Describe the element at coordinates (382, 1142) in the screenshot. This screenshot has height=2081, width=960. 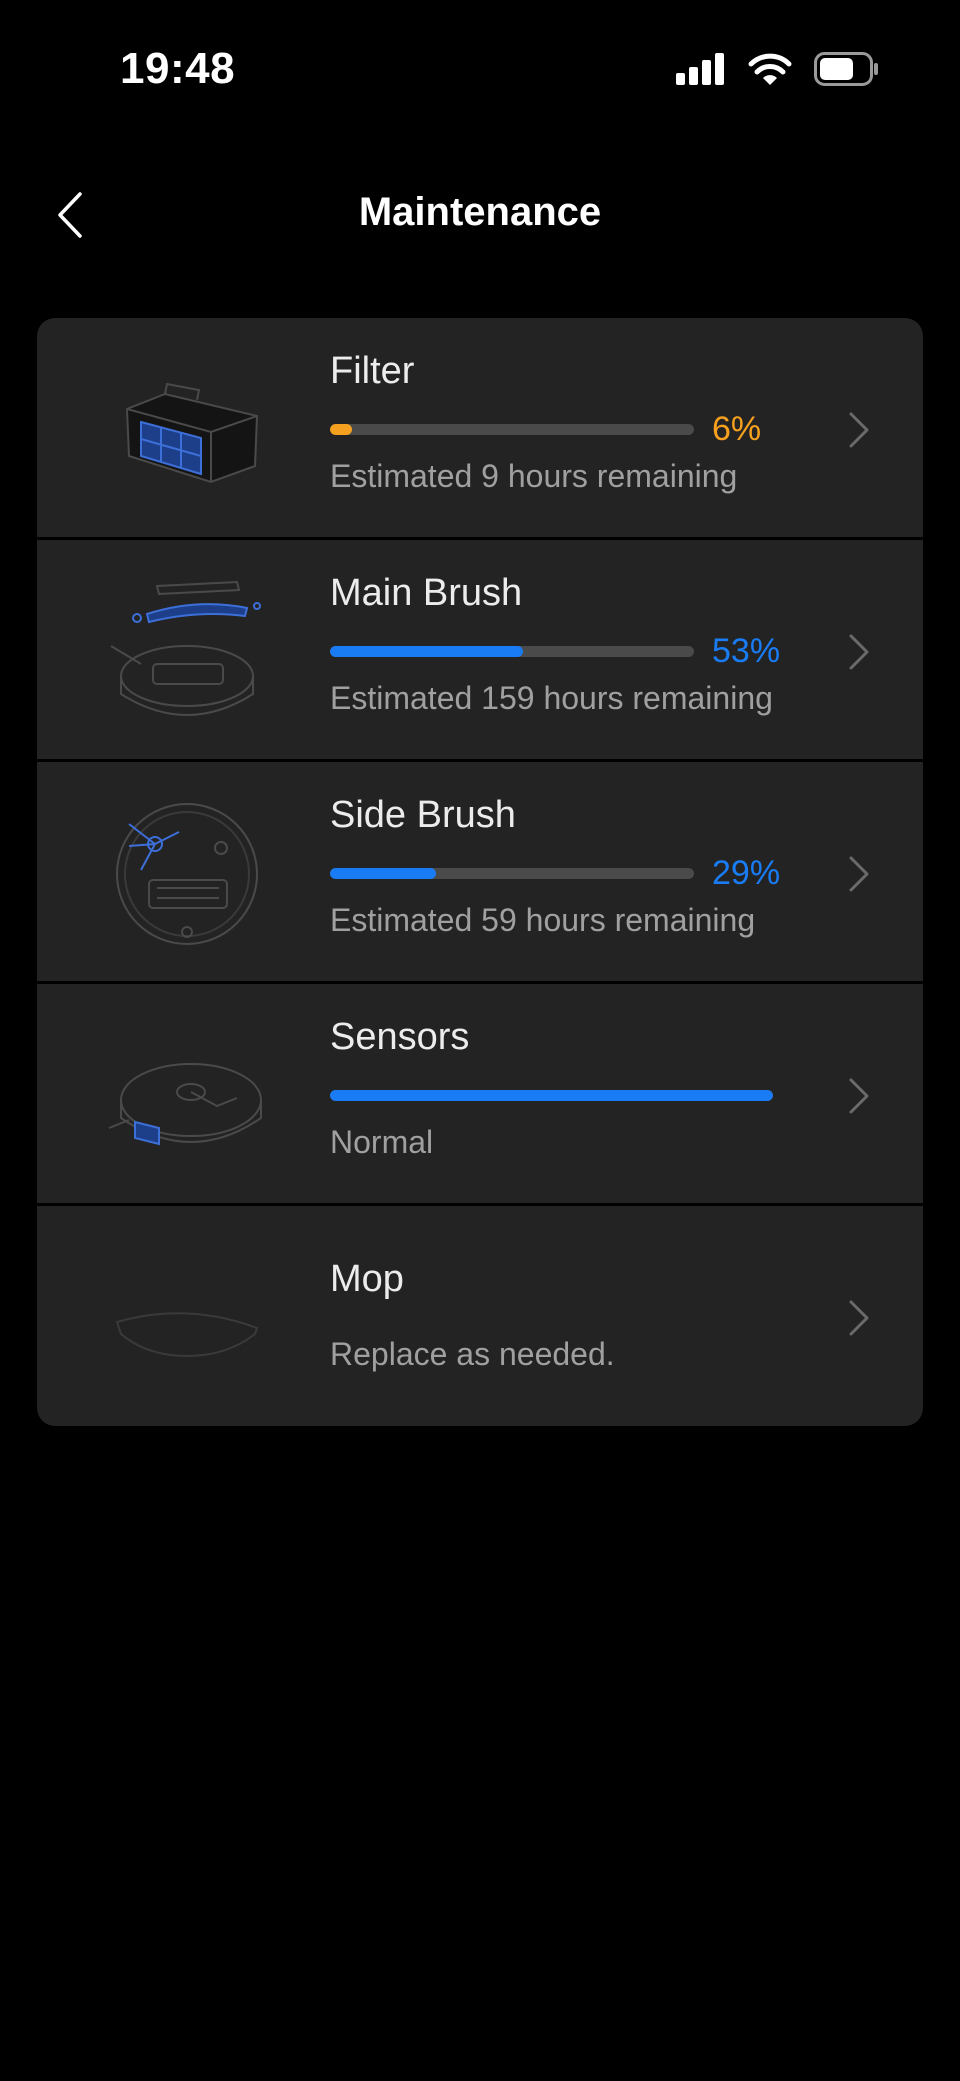
I see `status-text: Normal` at that location.